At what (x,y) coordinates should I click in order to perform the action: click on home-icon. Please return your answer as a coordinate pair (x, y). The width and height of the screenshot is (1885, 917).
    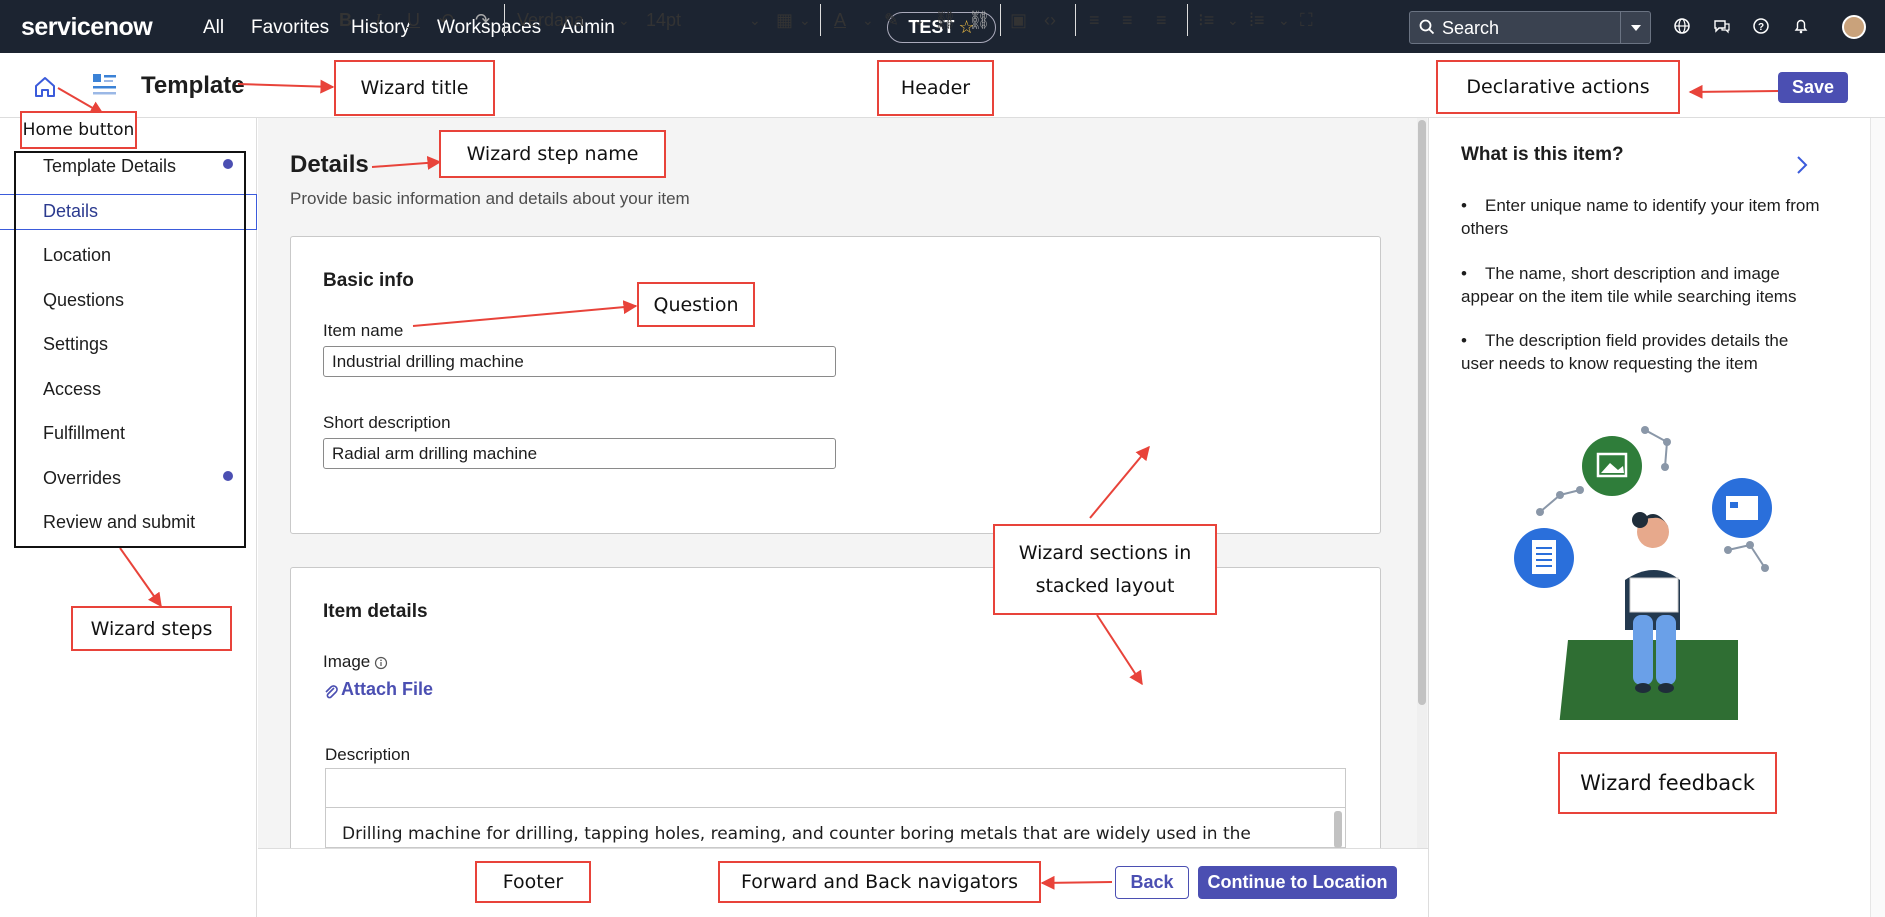
    Looking at the image, I should click on (45, 87).